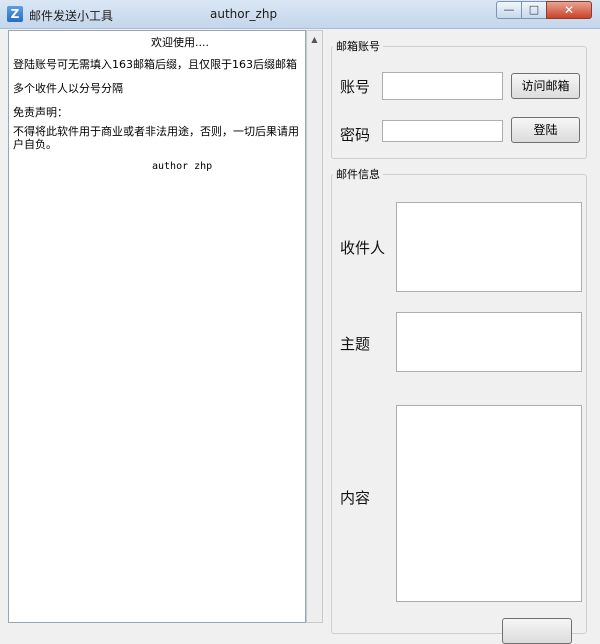 The height and width of the screenshot is (644, 600). I want to click on content-label: 内容, so click(355, 498).